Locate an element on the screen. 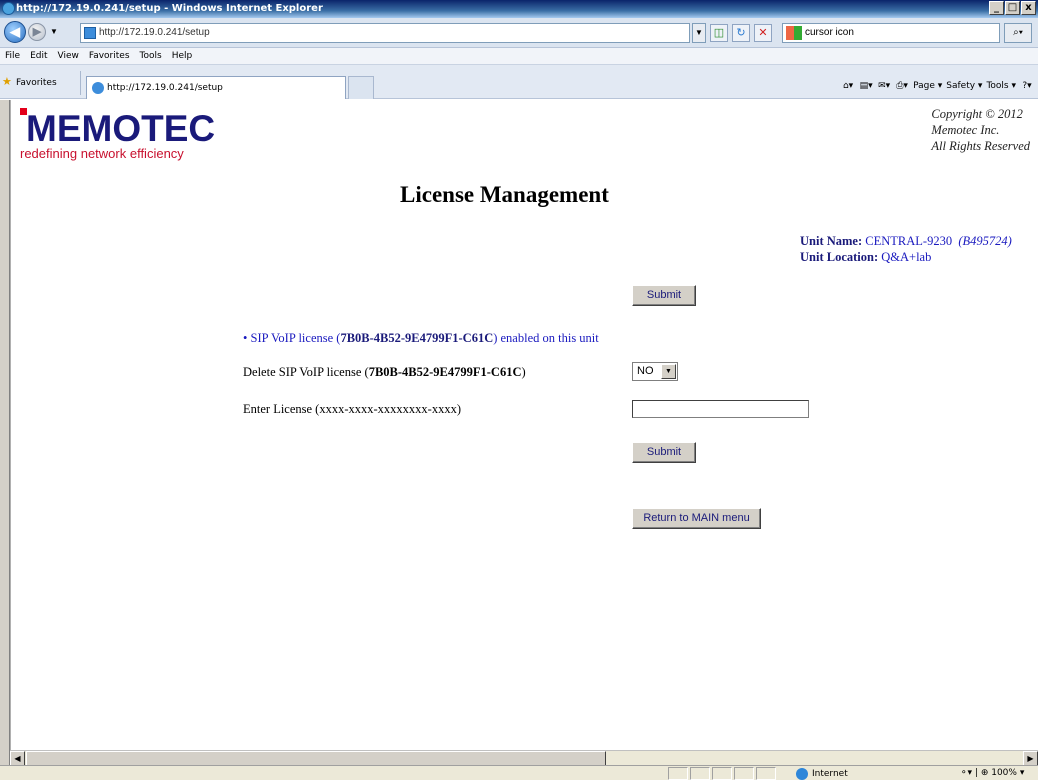 The image size is (1038, 780). address-input: http://172.19.0.241/setup is located at coordinates (385, 33).